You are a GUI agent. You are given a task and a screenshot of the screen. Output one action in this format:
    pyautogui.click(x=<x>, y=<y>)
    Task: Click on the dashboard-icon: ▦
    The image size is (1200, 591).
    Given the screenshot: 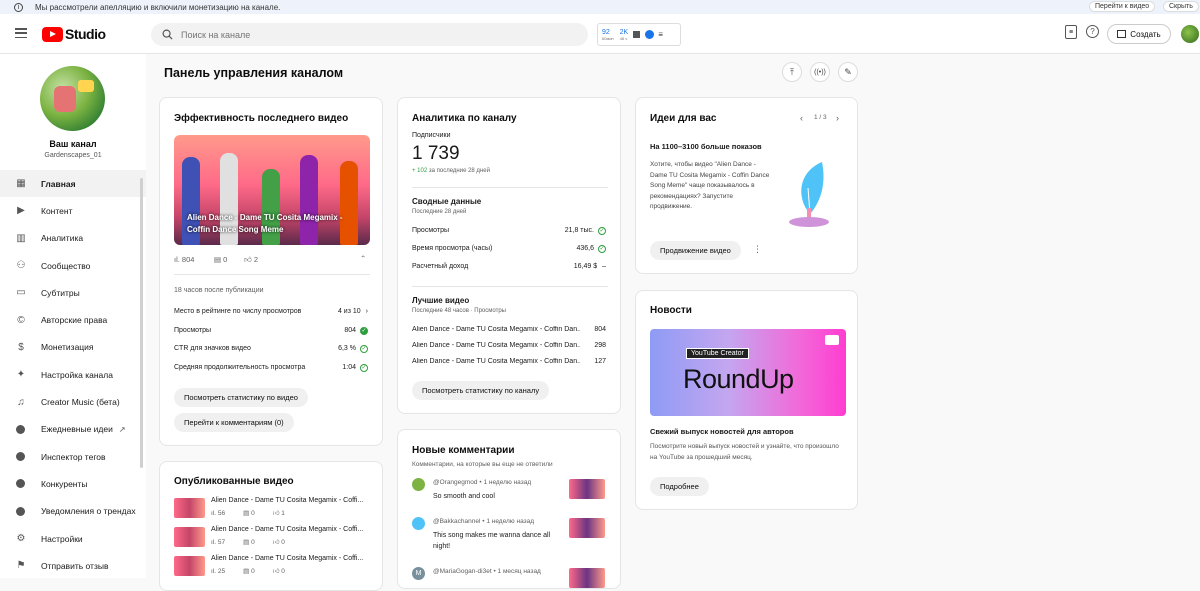 What is the action you would take?
    pyautogui.click(x=21, y=184)
    